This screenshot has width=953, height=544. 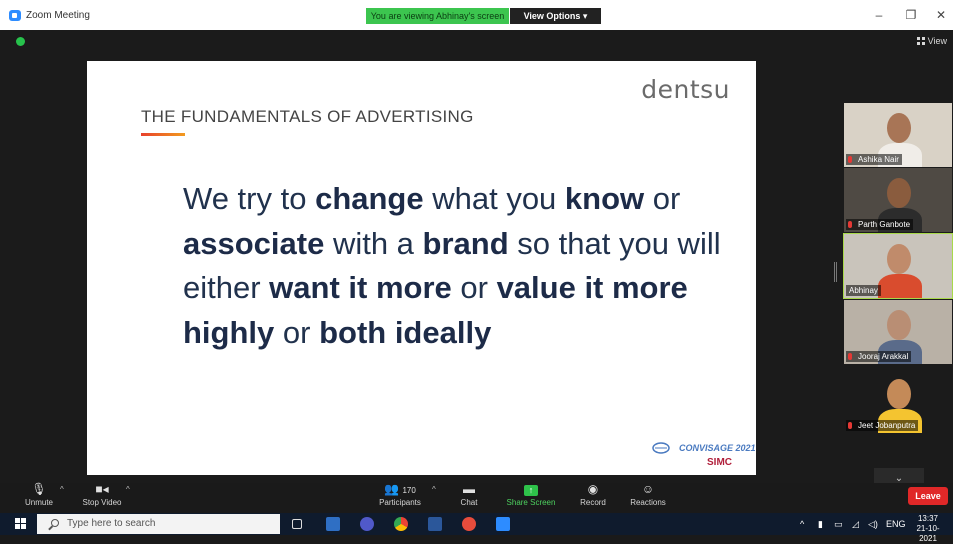 I want to click on participants-label: Participants, so click(x=400, y=502).